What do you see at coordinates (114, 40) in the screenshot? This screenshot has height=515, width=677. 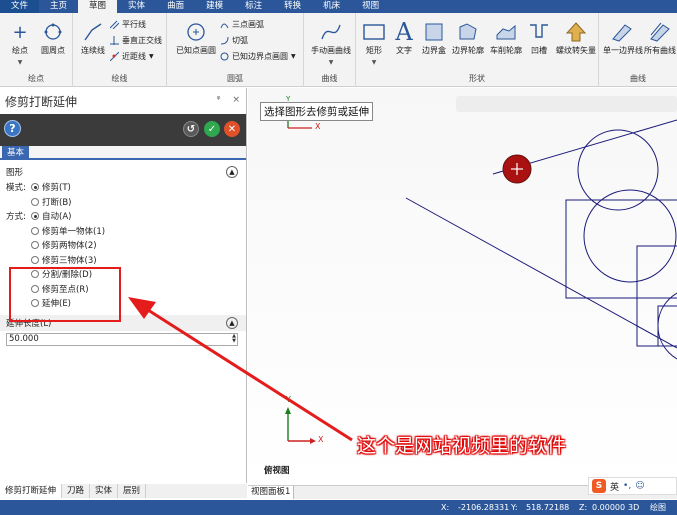 I see `perpendicular-line-icon` at bounding box center [114, 40].